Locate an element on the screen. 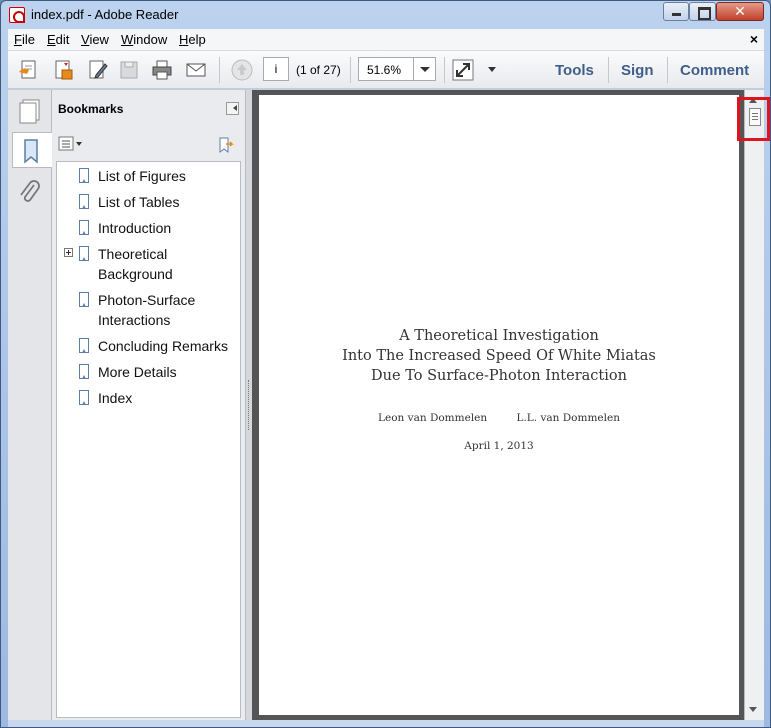  vertical-scrollbar is located at coordinates (754, 405).